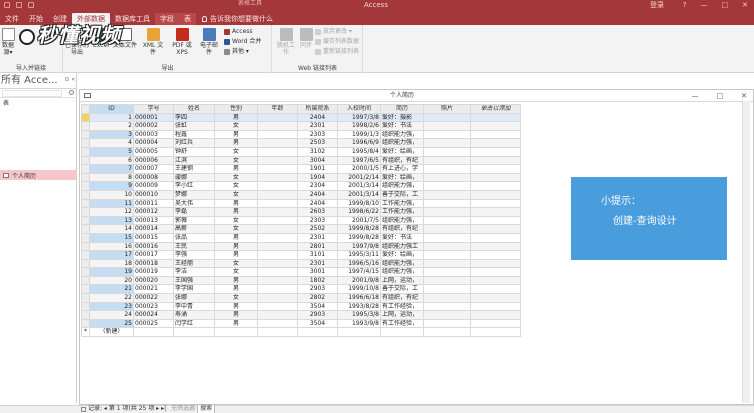 The image size is (754, 413). I want to click on table-cell: 1997/3/8, so click(359, 117).